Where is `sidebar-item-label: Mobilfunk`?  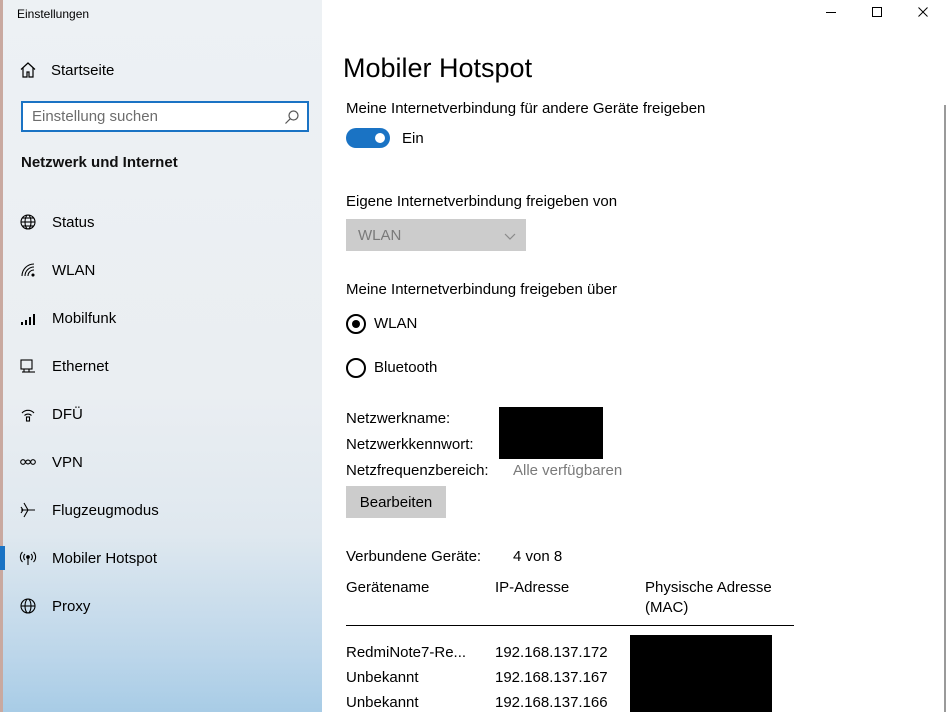 sidebar-item-label: Mobilfunk is located at coordinates (84, 318).